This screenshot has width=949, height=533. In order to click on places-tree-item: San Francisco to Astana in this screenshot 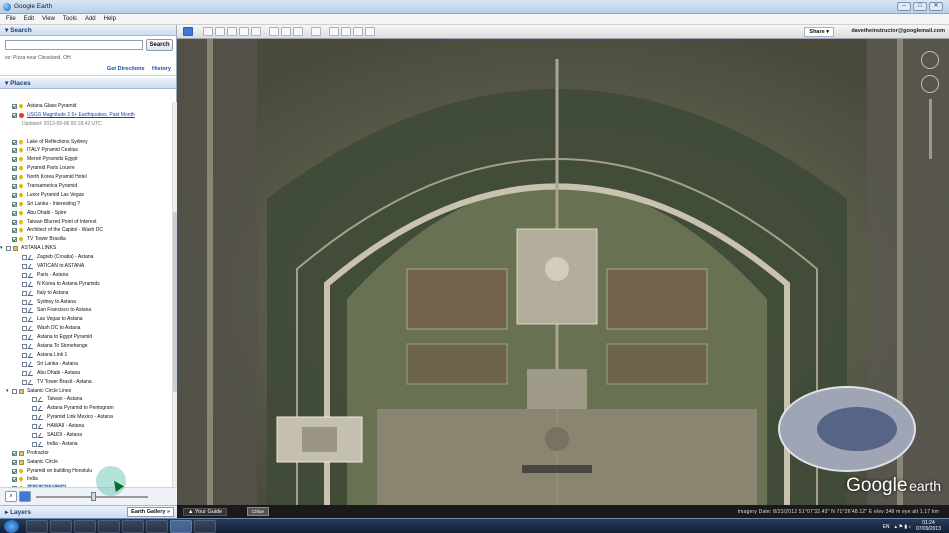, I will do `click(86, 310)`.